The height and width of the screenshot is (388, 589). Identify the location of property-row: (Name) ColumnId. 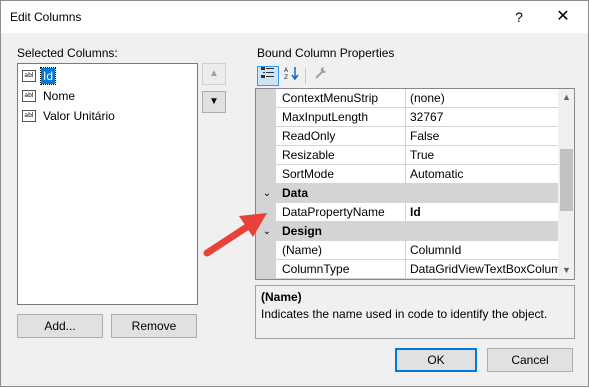
(407, 250).